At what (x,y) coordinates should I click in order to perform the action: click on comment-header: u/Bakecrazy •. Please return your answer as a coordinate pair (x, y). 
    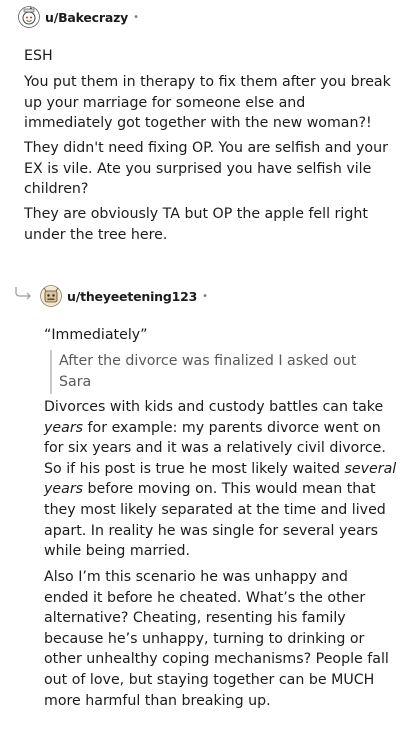
    Looking at the image, I should click on (78, 17).